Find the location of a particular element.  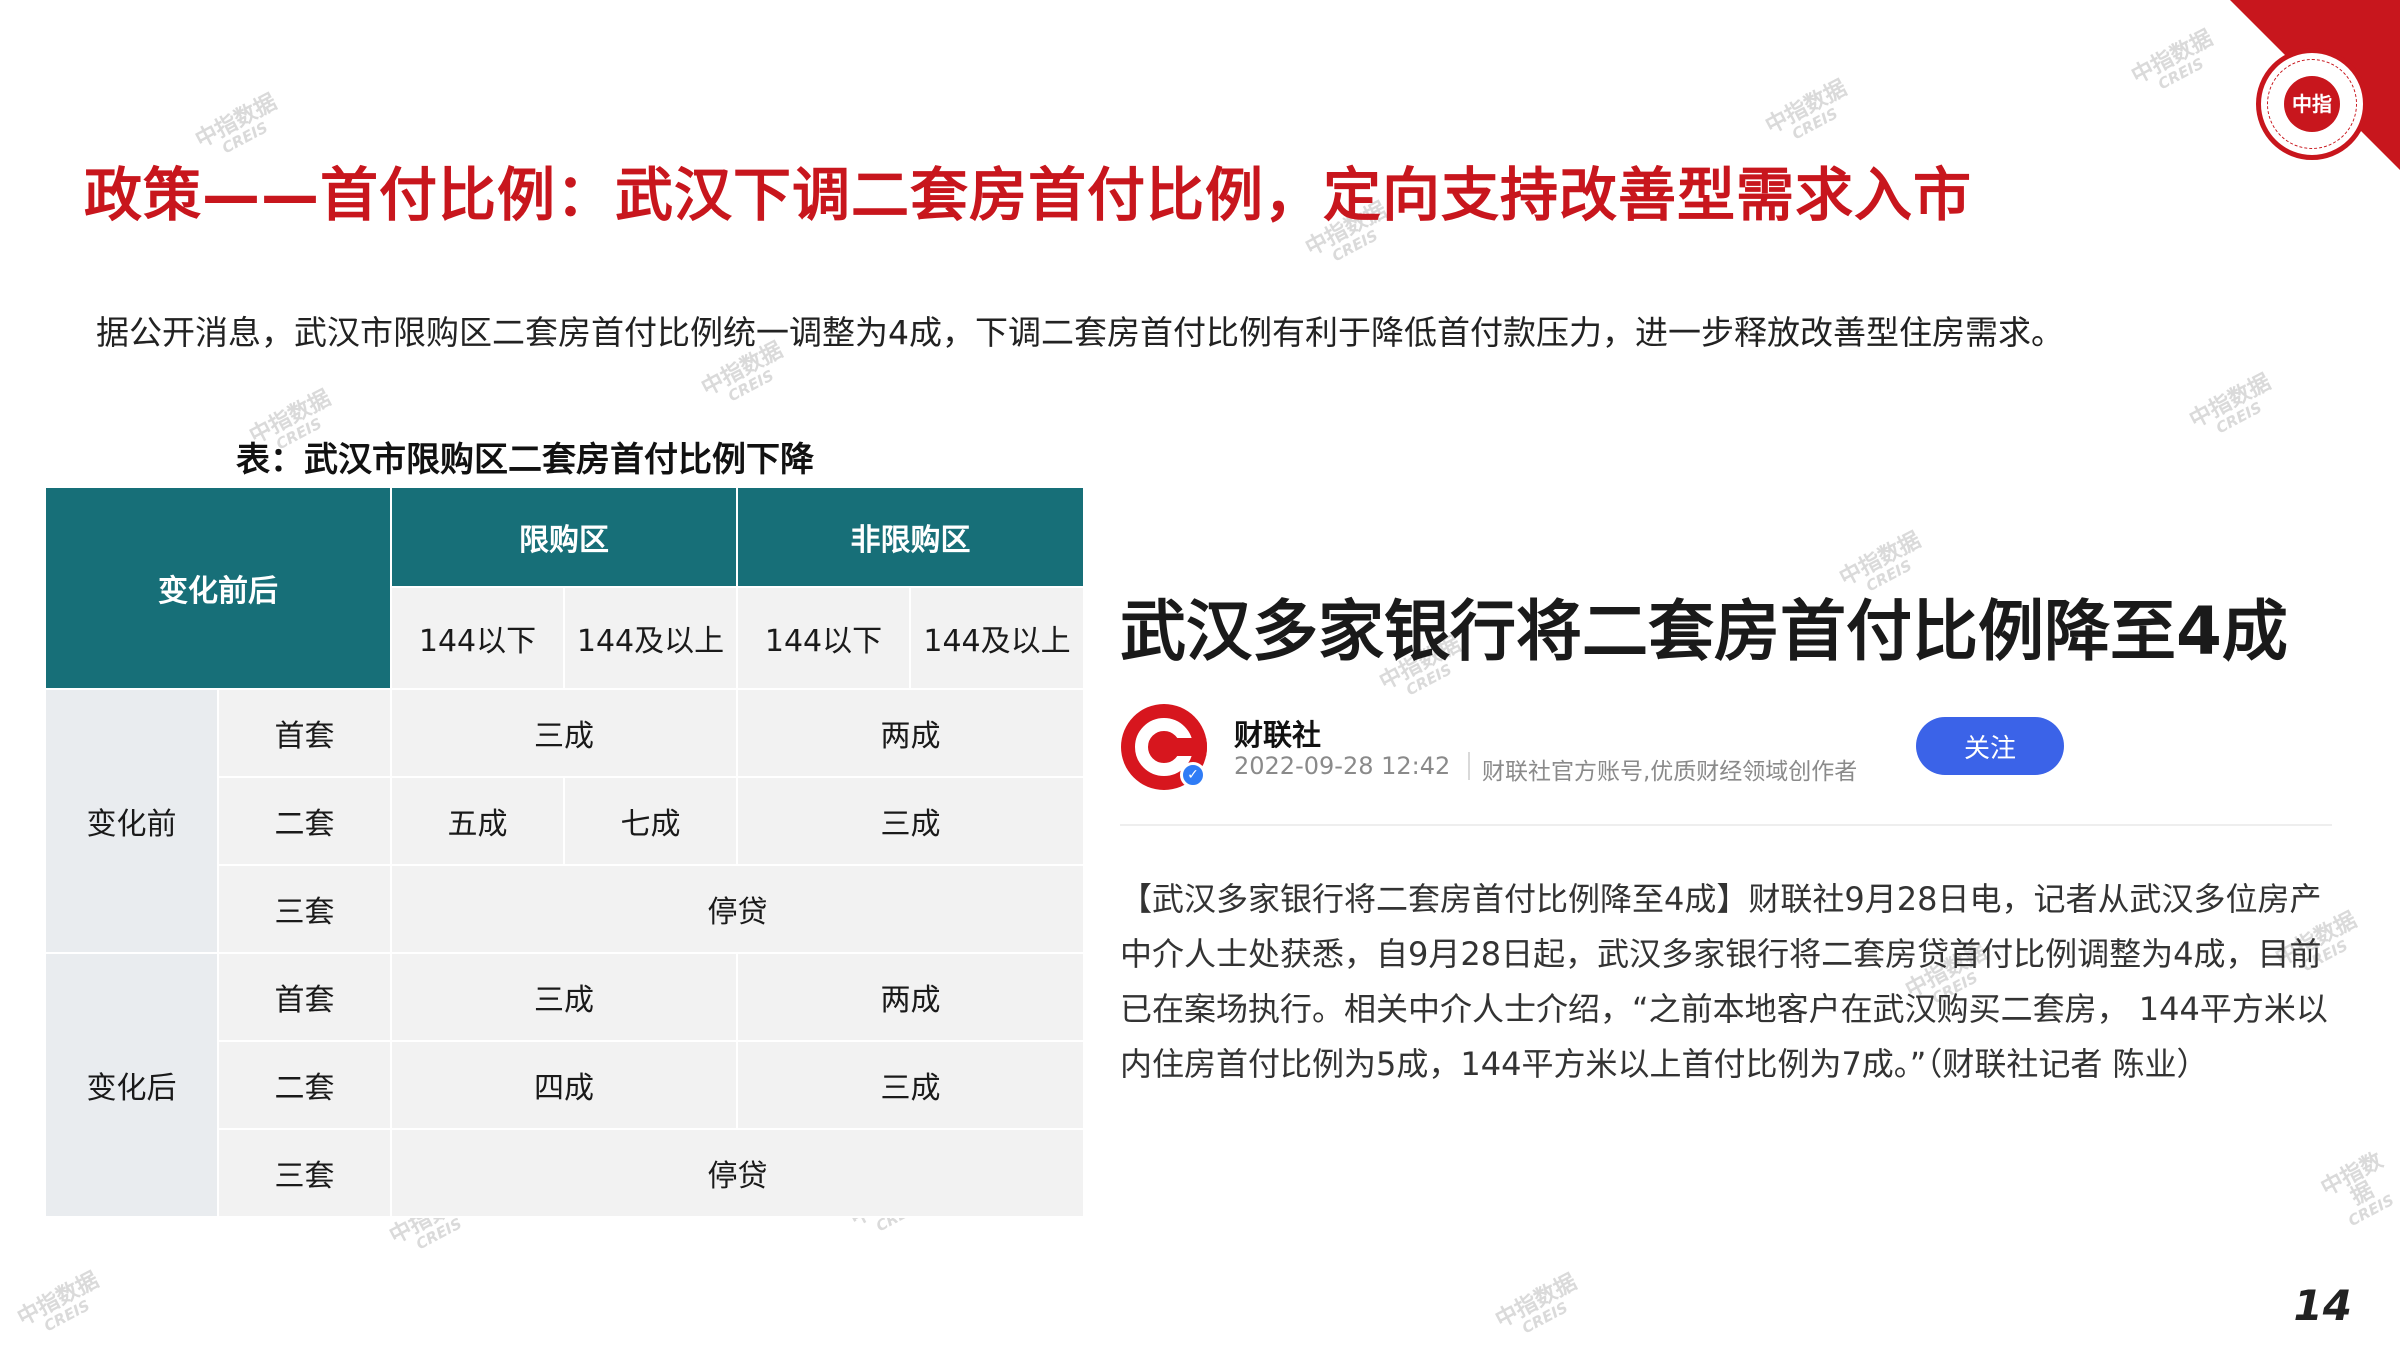

source-description: 财联社官方账号,优质财经领域创作者 is located at coordinates (1670, 772).